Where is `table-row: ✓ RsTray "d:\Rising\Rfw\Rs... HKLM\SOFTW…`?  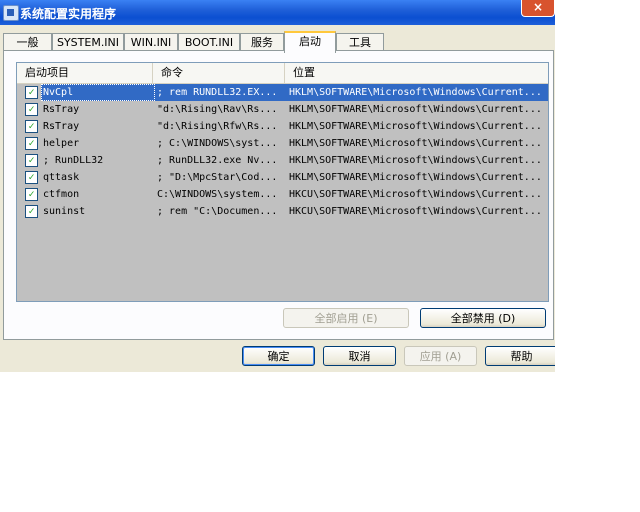
table-row: ✓ RsTray "d:\Rising\Rfw\Rs... HKLM\SOFTW… is located at coordinates (282, 126).